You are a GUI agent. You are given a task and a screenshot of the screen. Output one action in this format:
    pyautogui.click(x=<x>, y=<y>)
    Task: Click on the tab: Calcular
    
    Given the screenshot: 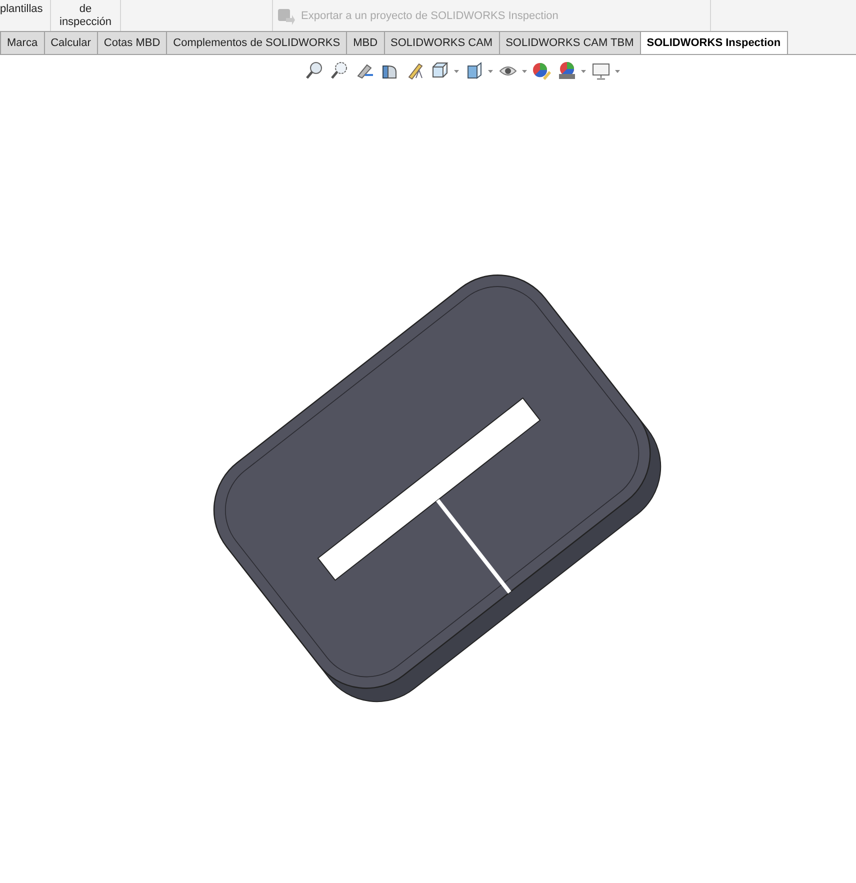 What is the action you would take?
    pyautogui.click(x=70, y=42)
    